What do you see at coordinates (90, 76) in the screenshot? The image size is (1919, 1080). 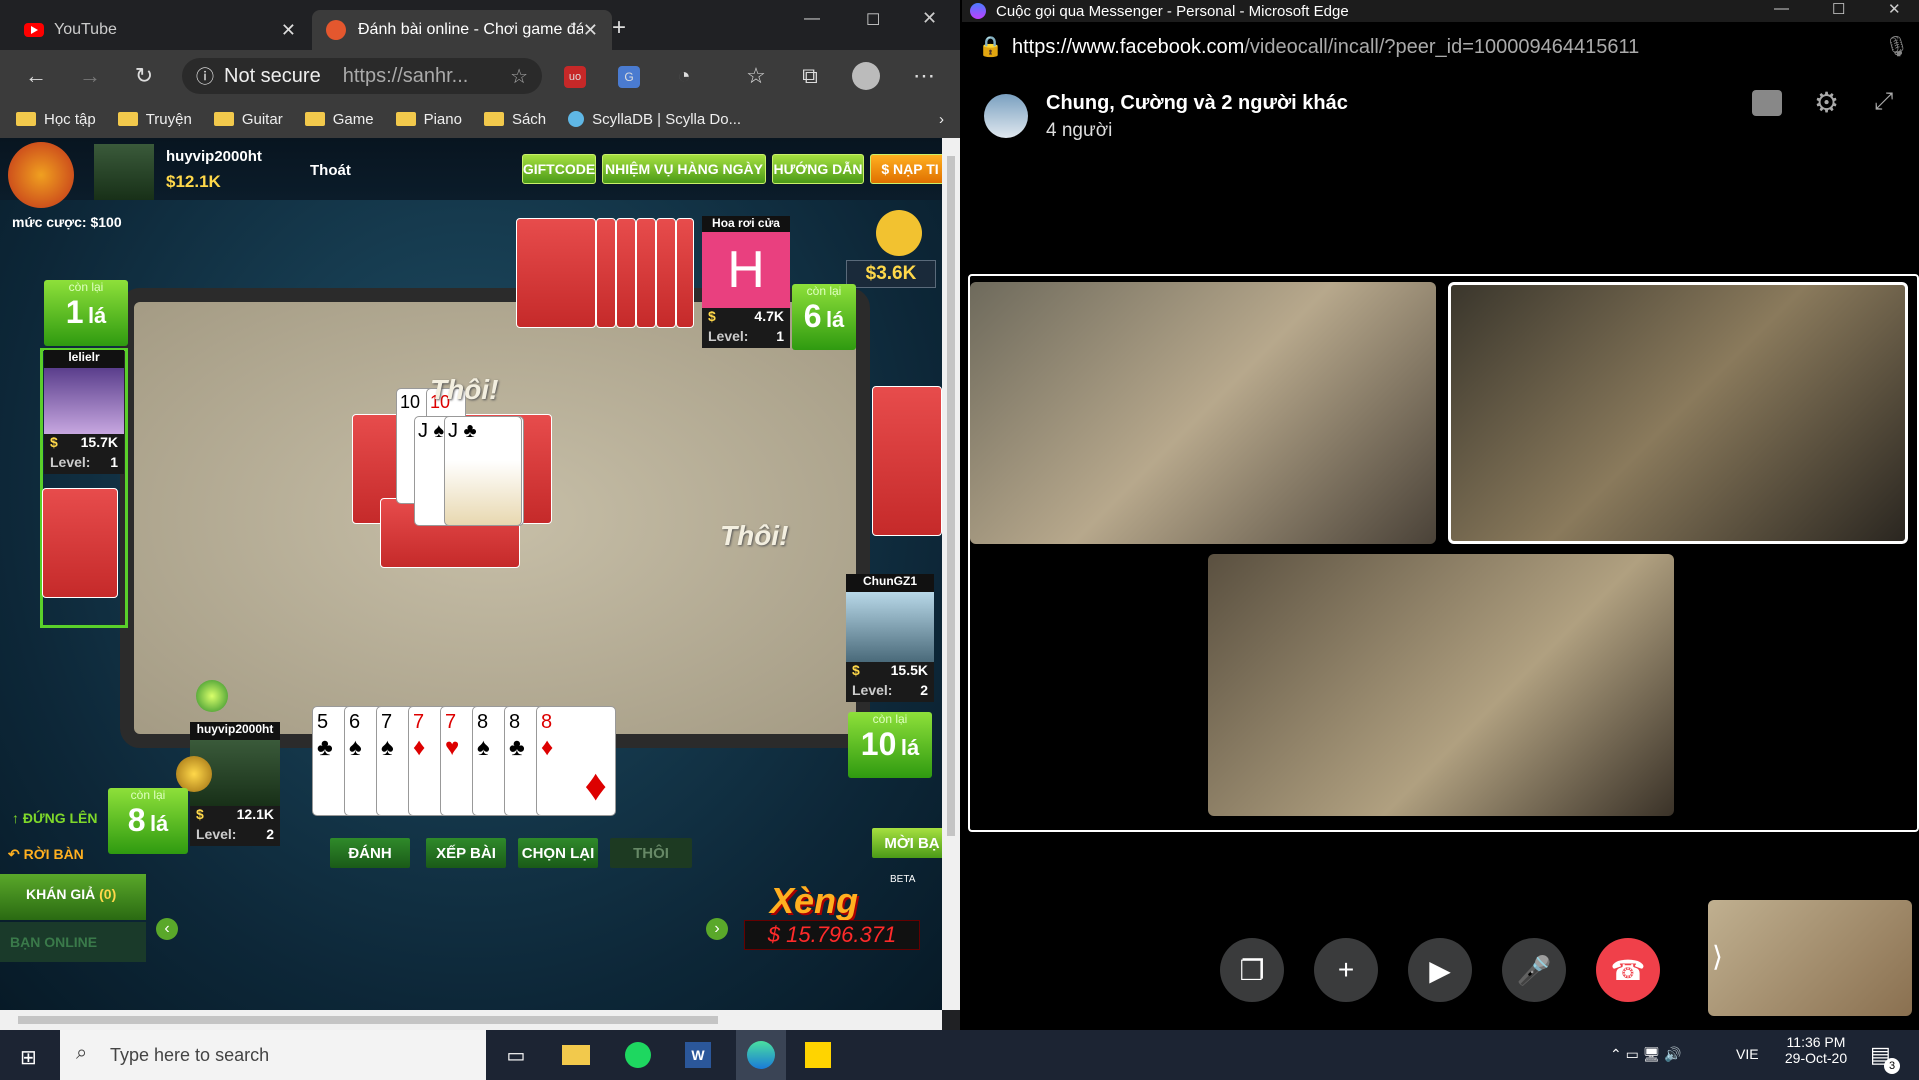 I see `forward-icon: →` at bounding box center [90, 76].